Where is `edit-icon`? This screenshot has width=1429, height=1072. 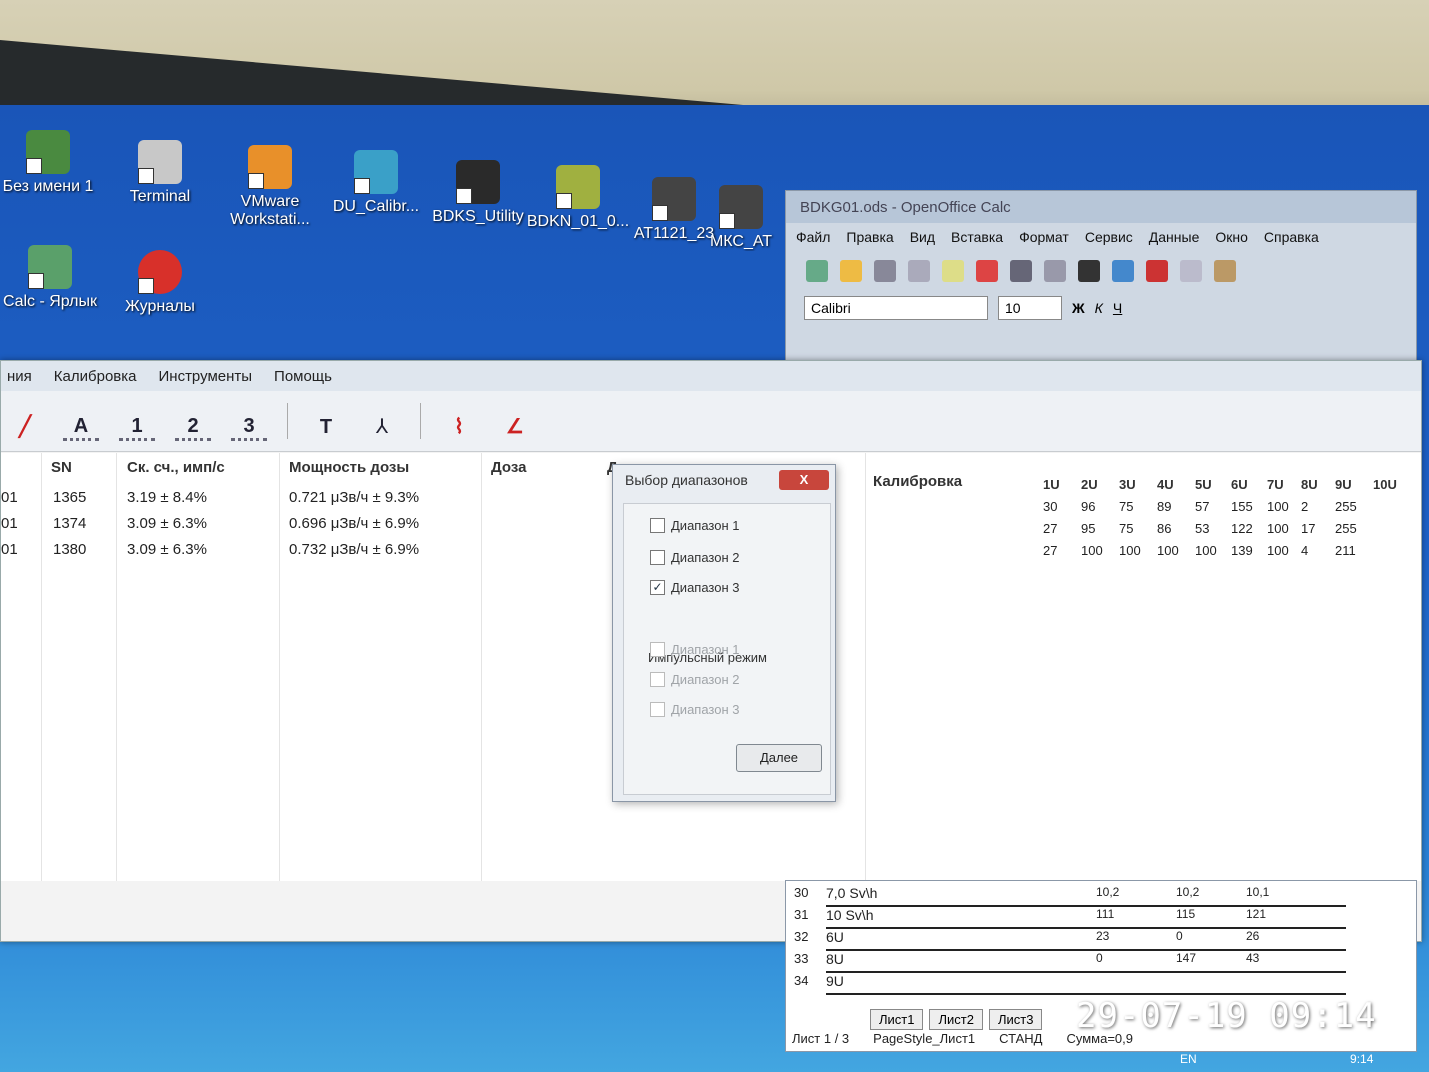 edit-icon is located at coordinates (953, 271).